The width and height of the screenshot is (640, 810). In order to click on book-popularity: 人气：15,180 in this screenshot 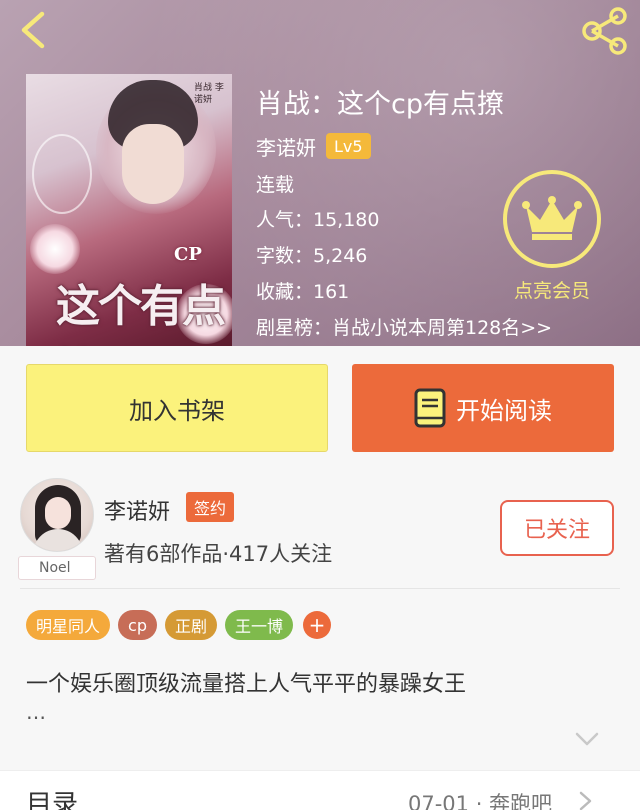, I will do `click(318, 220)`.